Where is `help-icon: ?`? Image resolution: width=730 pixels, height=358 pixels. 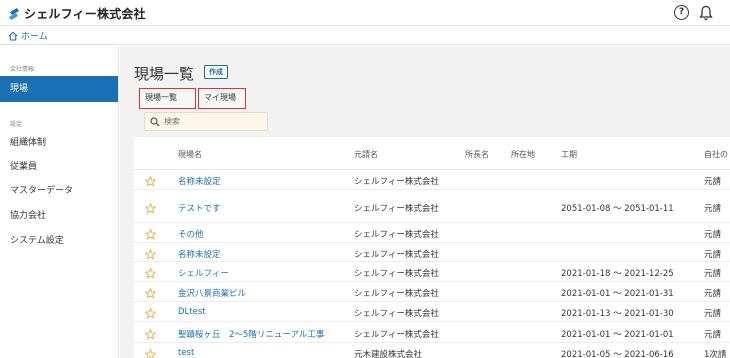
help-icon: ? is located at coordinates (681, 12).